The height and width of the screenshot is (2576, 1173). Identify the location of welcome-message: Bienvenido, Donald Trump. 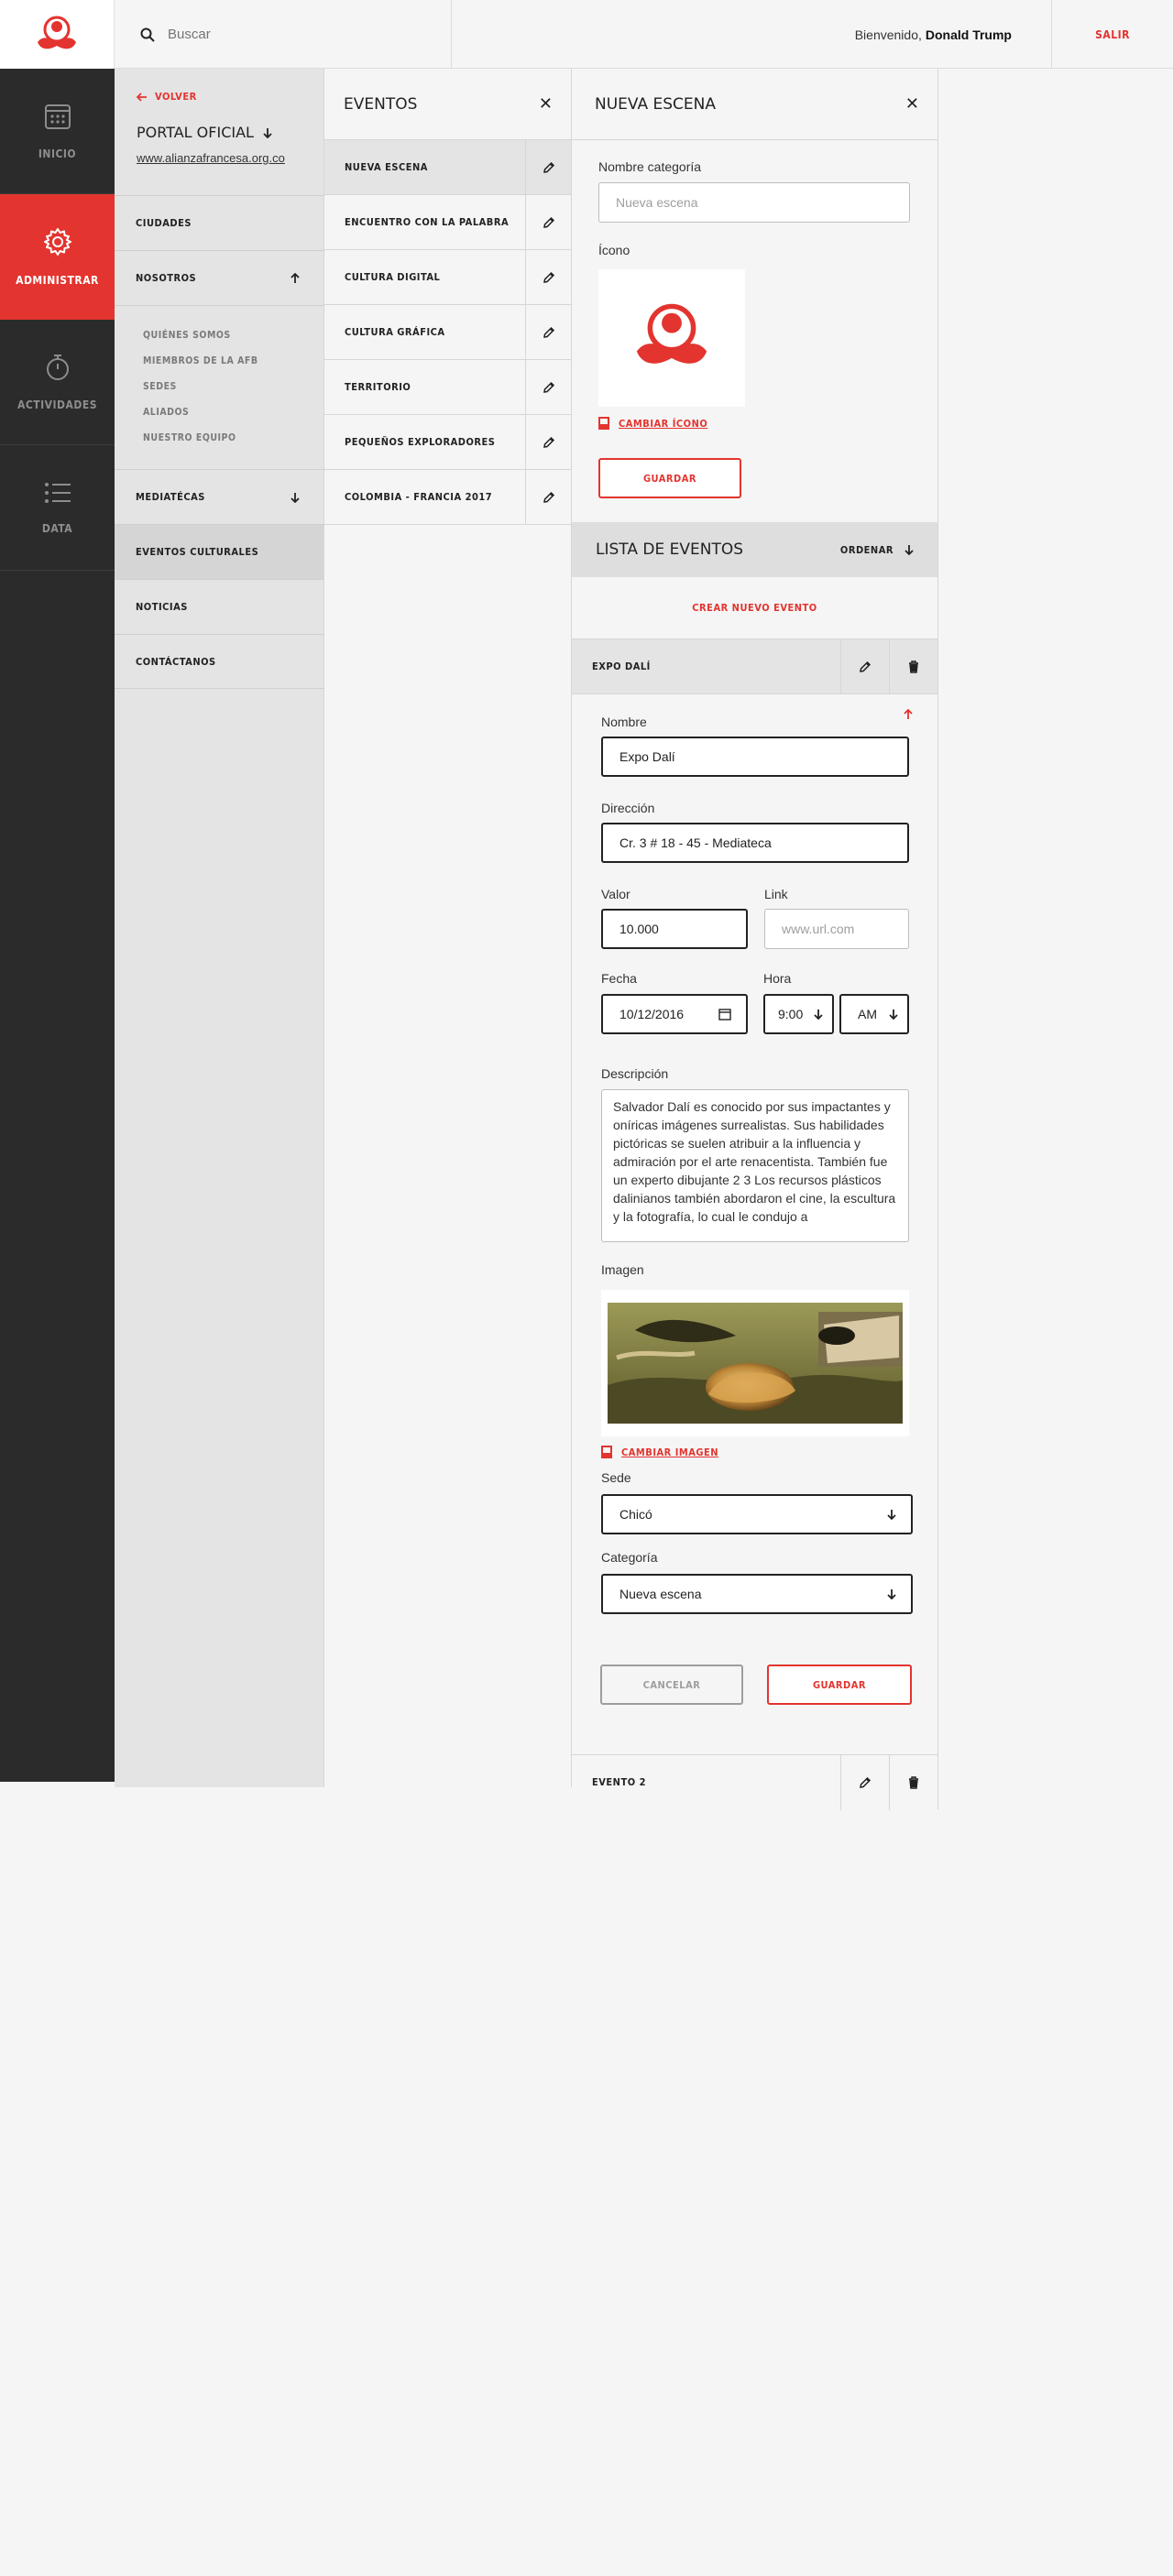
(941, 35).